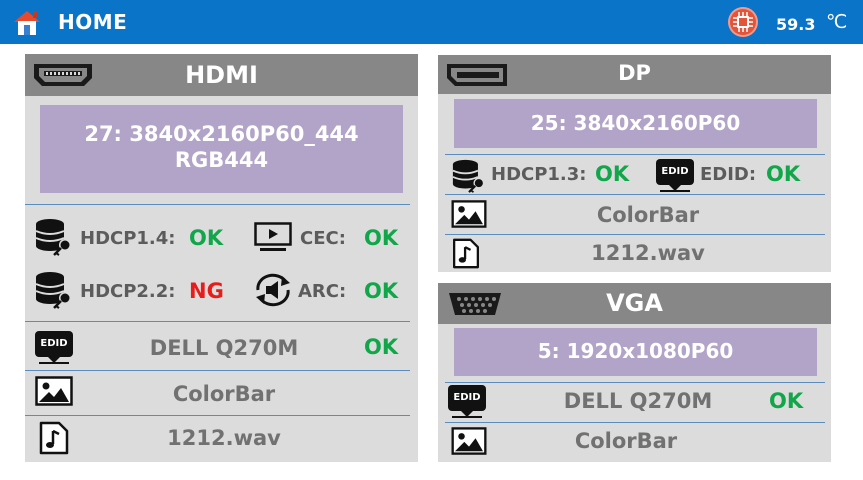 The height and width of the screenshot is (480, 863). What do you see at coordinates (431, 22) in the screenshot?
I see `top-bar: HOME 59.3 ℃` at bounding box center [431, 22].